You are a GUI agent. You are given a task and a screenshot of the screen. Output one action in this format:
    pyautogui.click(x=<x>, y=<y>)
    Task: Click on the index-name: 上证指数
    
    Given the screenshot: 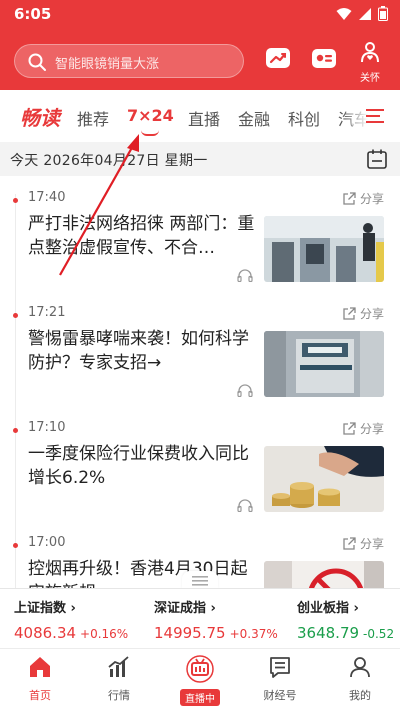 What is the action you would take?
    pyautogui.click(x=40, y=608)
    